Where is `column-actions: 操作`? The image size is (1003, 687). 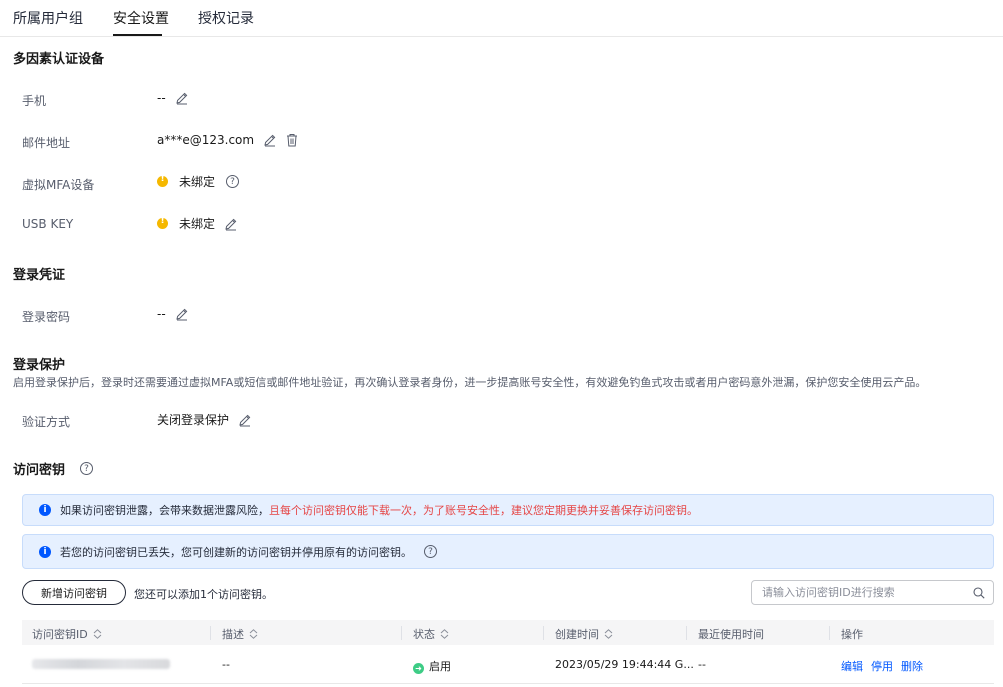 column-actions: 操作 is located at coordinates (852, 634).